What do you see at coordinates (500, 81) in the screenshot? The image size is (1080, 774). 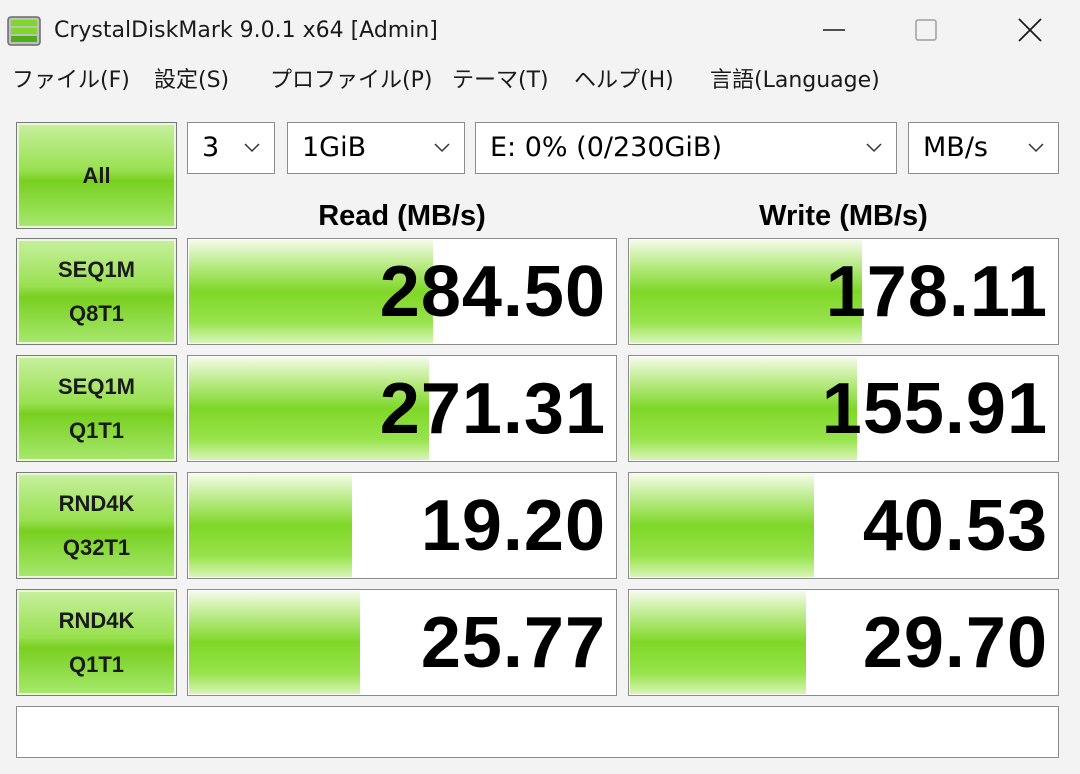 I see `menu-theme: テーマ(T)` at bounding box center [500, 81].